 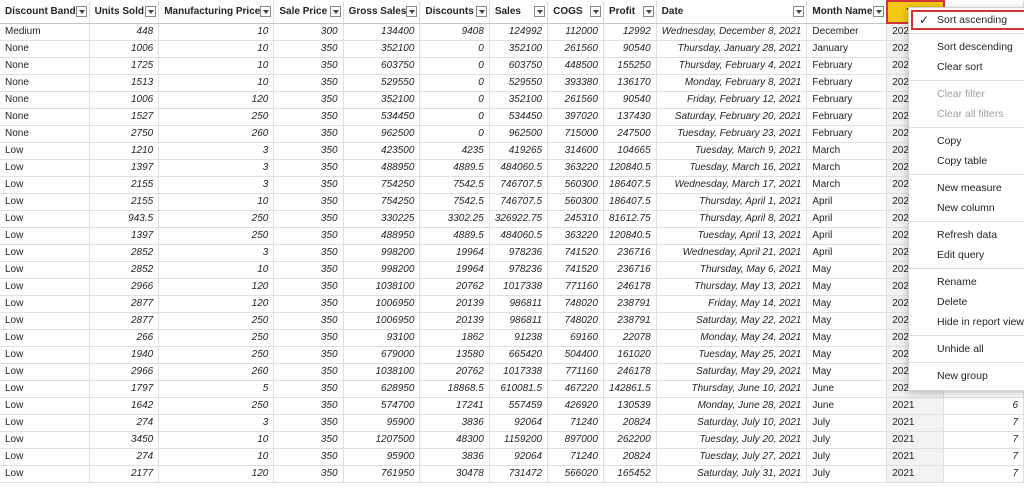 What do you see at coordinates (847, 389) in the screenshot?
I see `table-cell: June` at bounding box center [847, 389].